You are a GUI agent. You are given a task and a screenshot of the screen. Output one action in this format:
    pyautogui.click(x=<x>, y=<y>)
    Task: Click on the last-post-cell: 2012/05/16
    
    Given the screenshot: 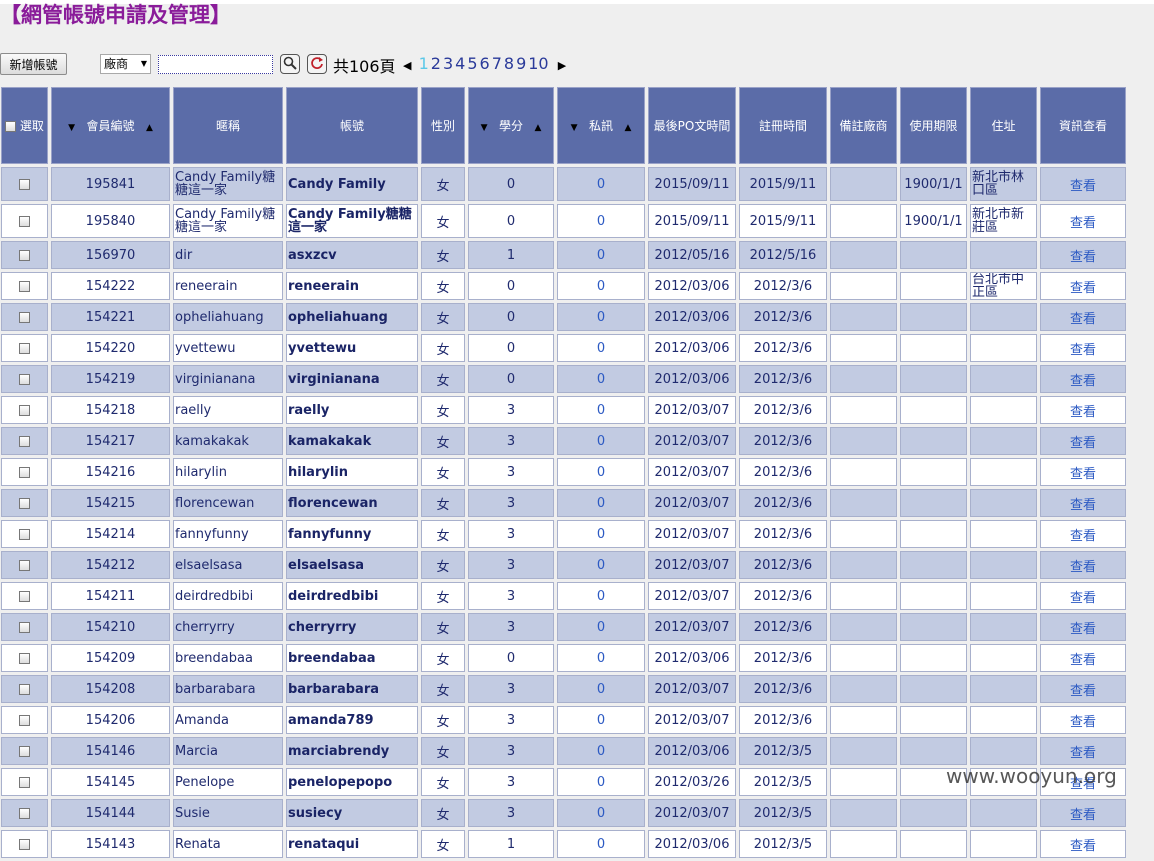 What is the action you would take?
    pyautogui.click(x=692, y=255)
    